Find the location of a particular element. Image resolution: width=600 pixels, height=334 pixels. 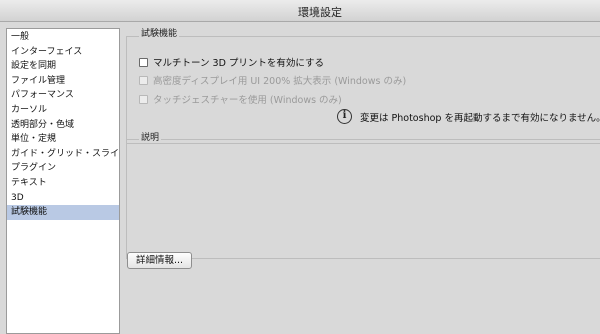

sidebar-item-units-rulers: 単位・定規 is located at coordinates (63, 139).